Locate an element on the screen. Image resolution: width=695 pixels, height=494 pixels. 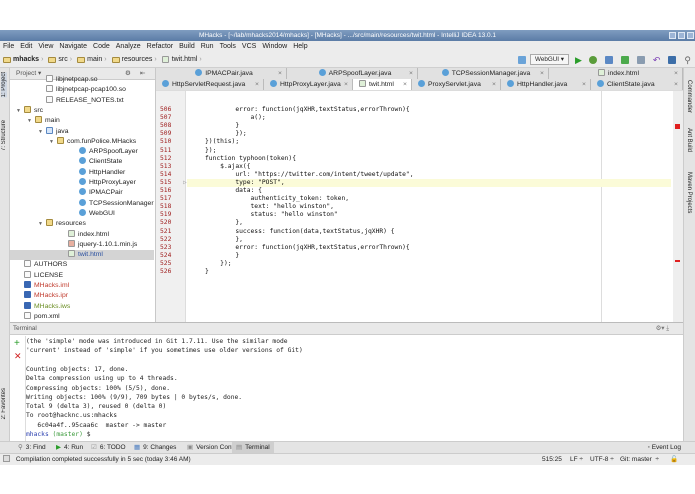
menu-view: View is located at coordinates (45, 46).